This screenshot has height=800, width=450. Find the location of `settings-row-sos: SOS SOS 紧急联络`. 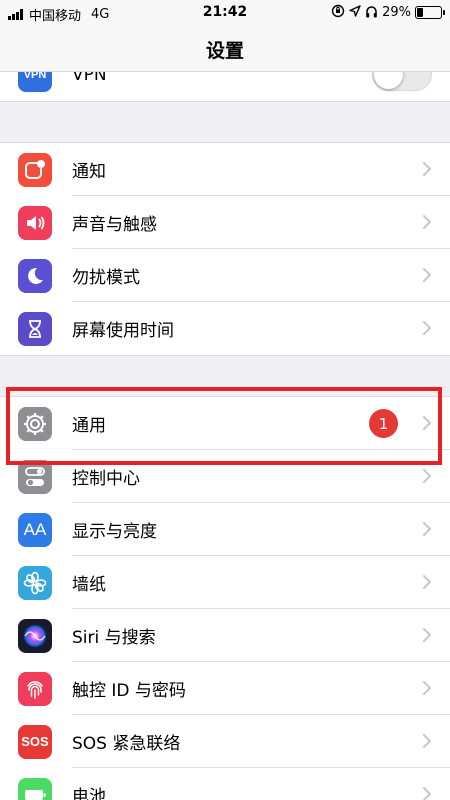

settings-row-sos: SOS SOS 紧急联络 is located at coordinates (225, 741).